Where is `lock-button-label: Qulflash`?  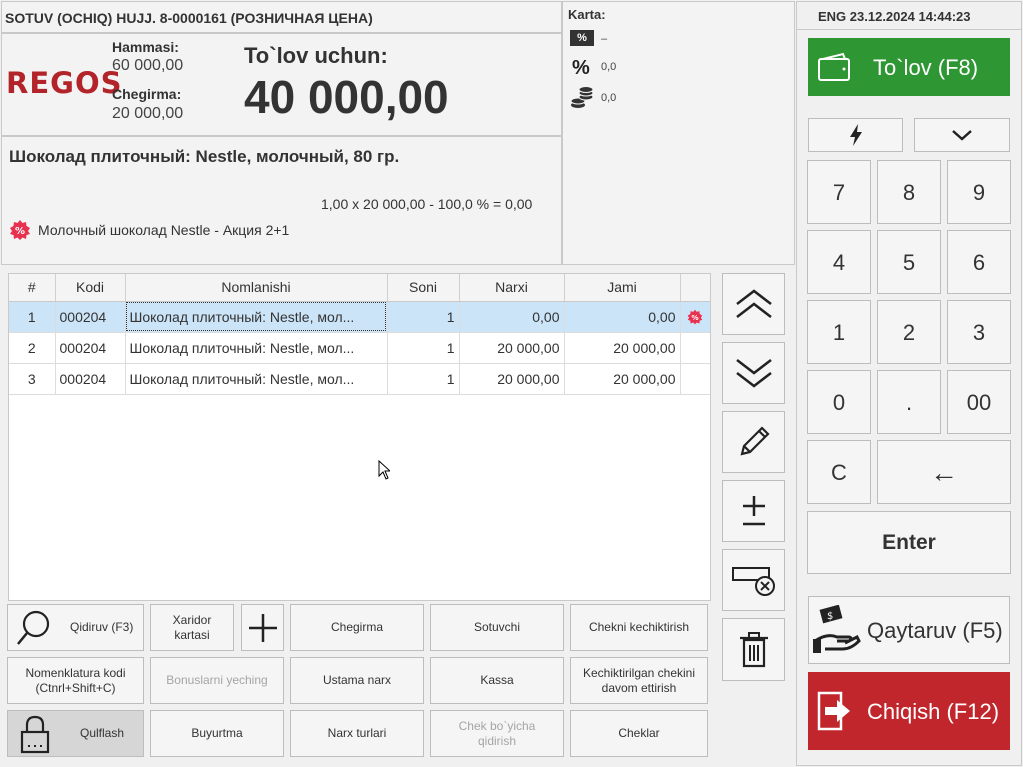 lock-button-label: Qulflash is located at coordinates (102, 733).